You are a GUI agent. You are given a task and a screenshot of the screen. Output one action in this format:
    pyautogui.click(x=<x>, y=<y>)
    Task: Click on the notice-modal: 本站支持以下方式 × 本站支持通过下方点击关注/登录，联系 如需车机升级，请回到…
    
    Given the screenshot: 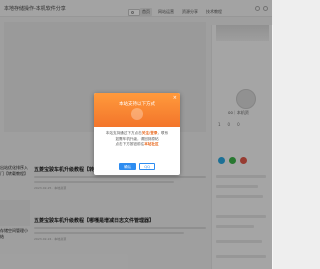 What is the action you would take?
    pyautogui.click(x=137, y=134)
    